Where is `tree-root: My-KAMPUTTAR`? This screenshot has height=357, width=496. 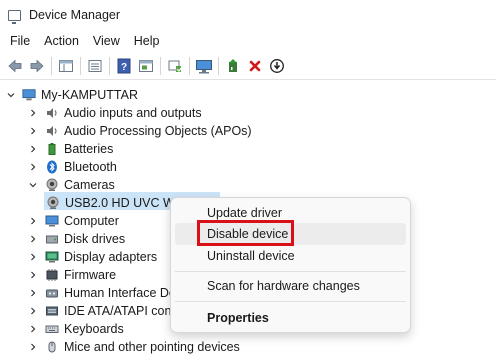 tree-root: My-KAMPUTTAR is located at coordinates (72, 95).